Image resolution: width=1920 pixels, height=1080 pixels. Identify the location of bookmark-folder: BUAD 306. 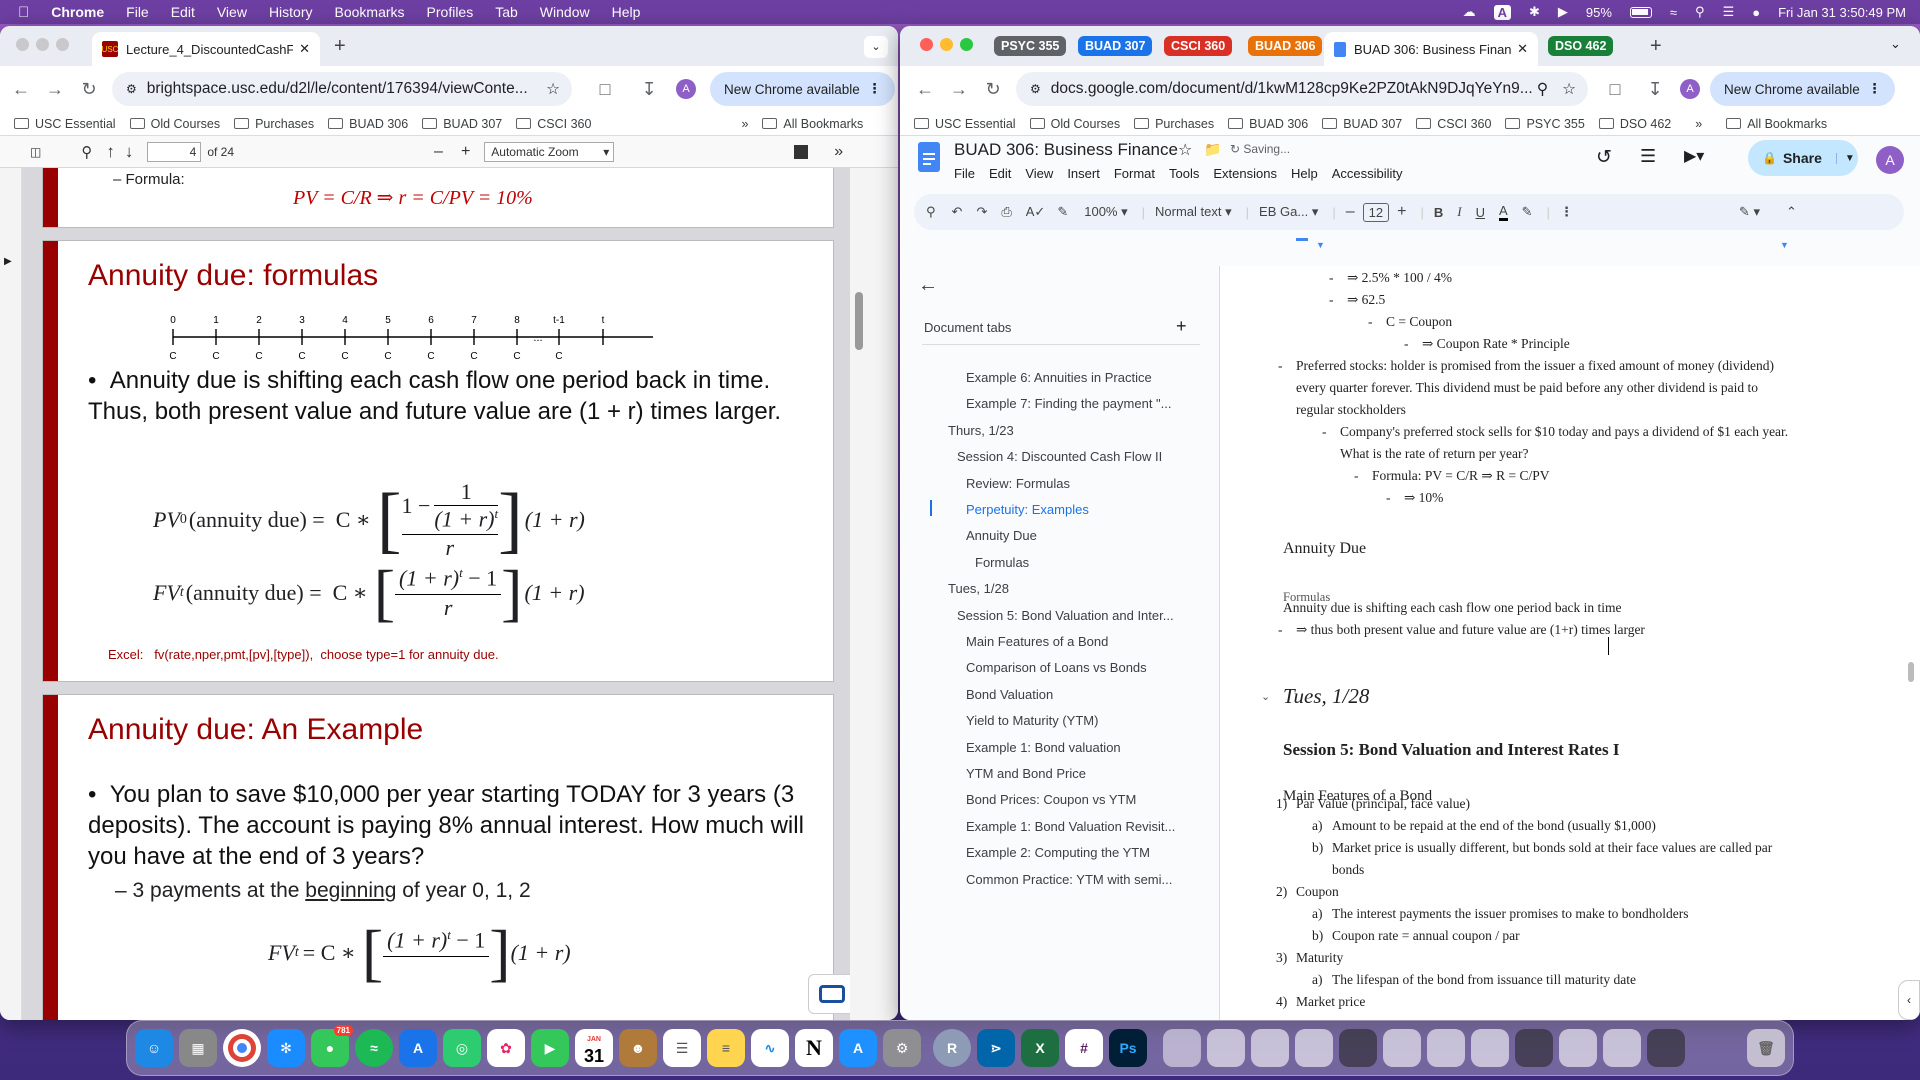
(368, 124).